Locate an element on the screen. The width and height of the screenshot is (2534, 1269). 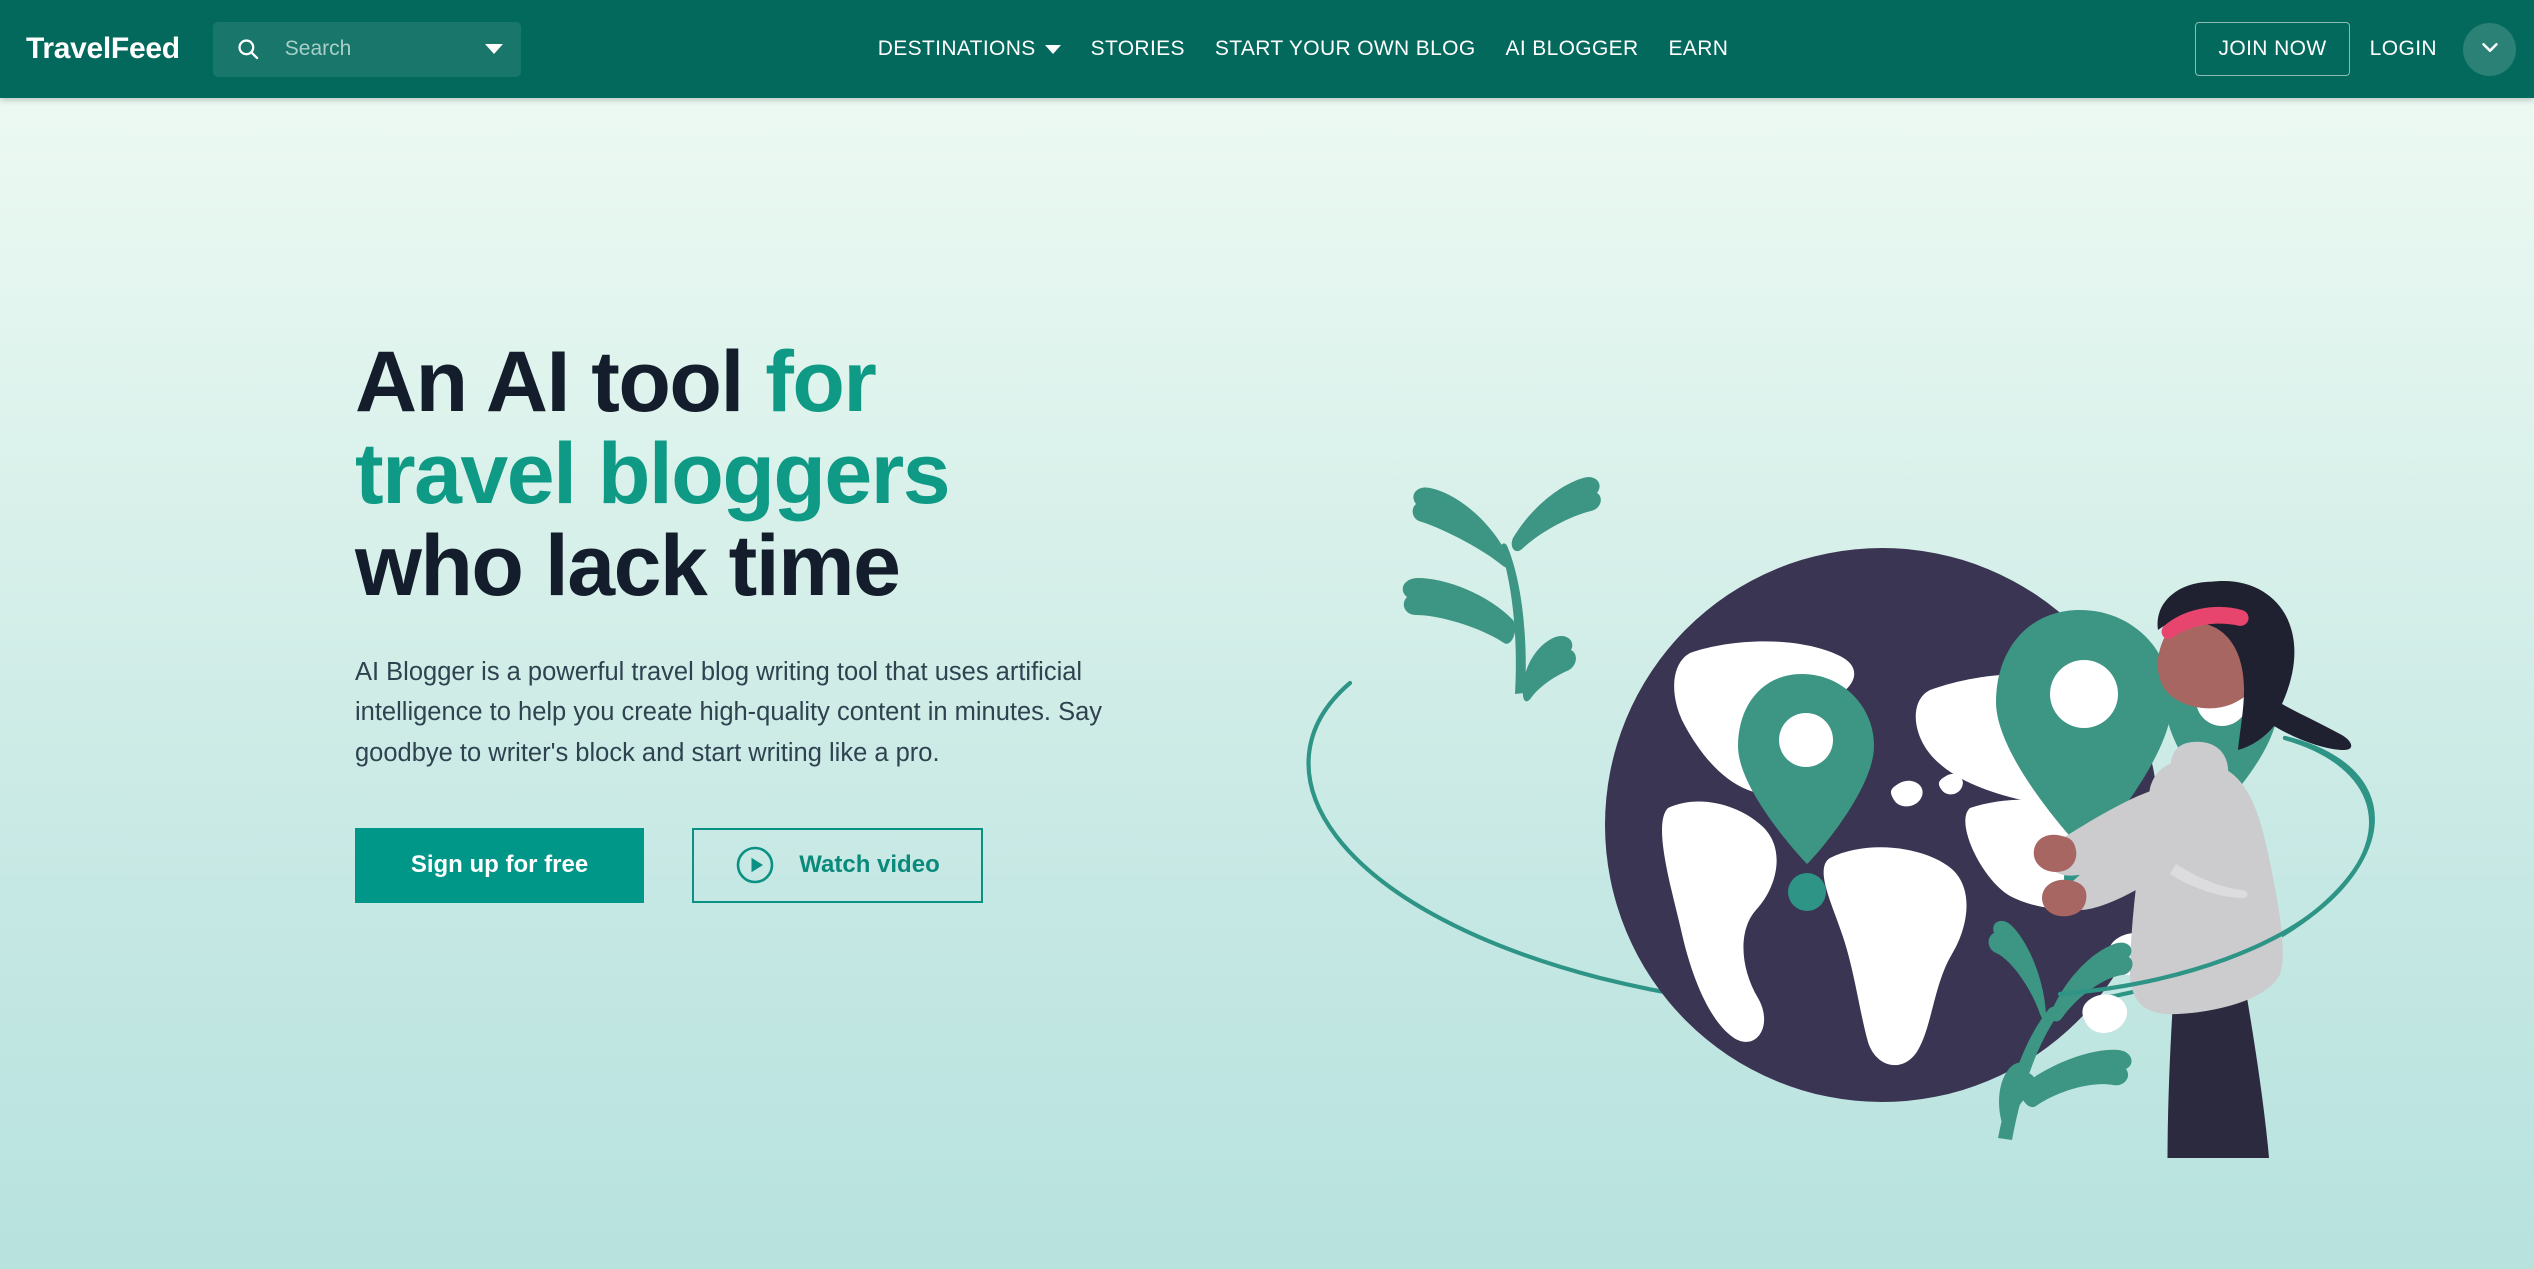
headline-line-3-dark: who lack time is located at coordinates (628, 566).